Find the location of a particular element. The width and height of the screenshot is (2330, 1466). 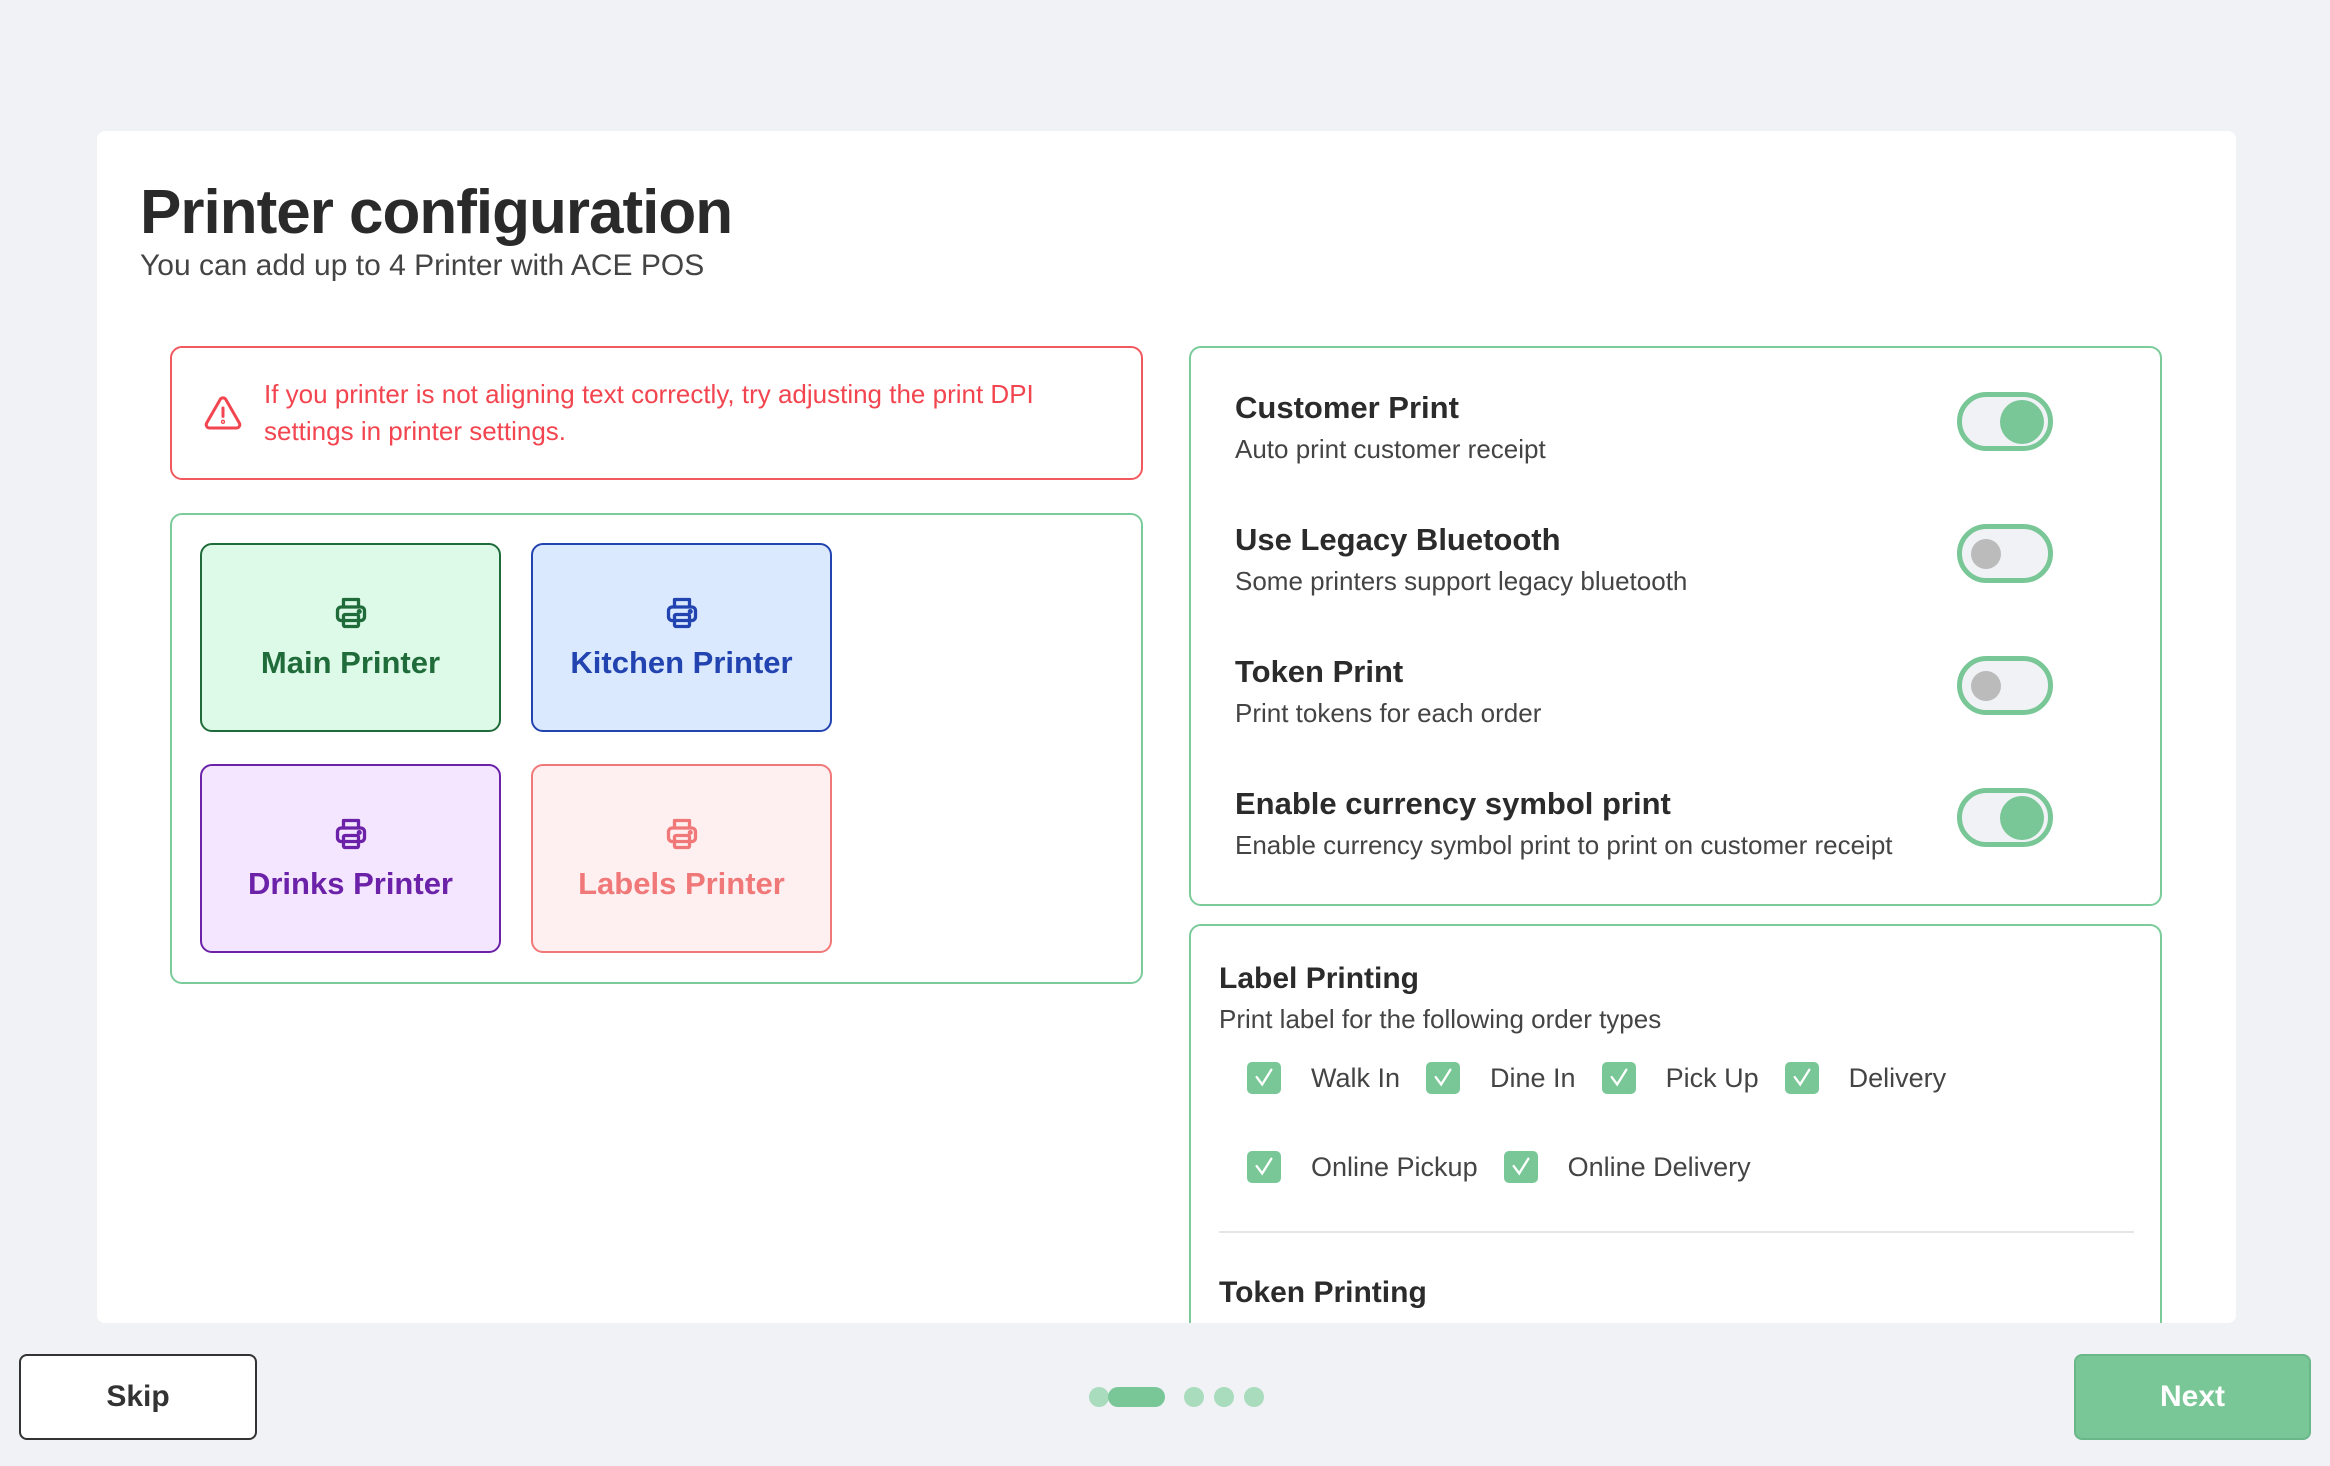

next-button: Next is located at coordinates (2192, 1397).